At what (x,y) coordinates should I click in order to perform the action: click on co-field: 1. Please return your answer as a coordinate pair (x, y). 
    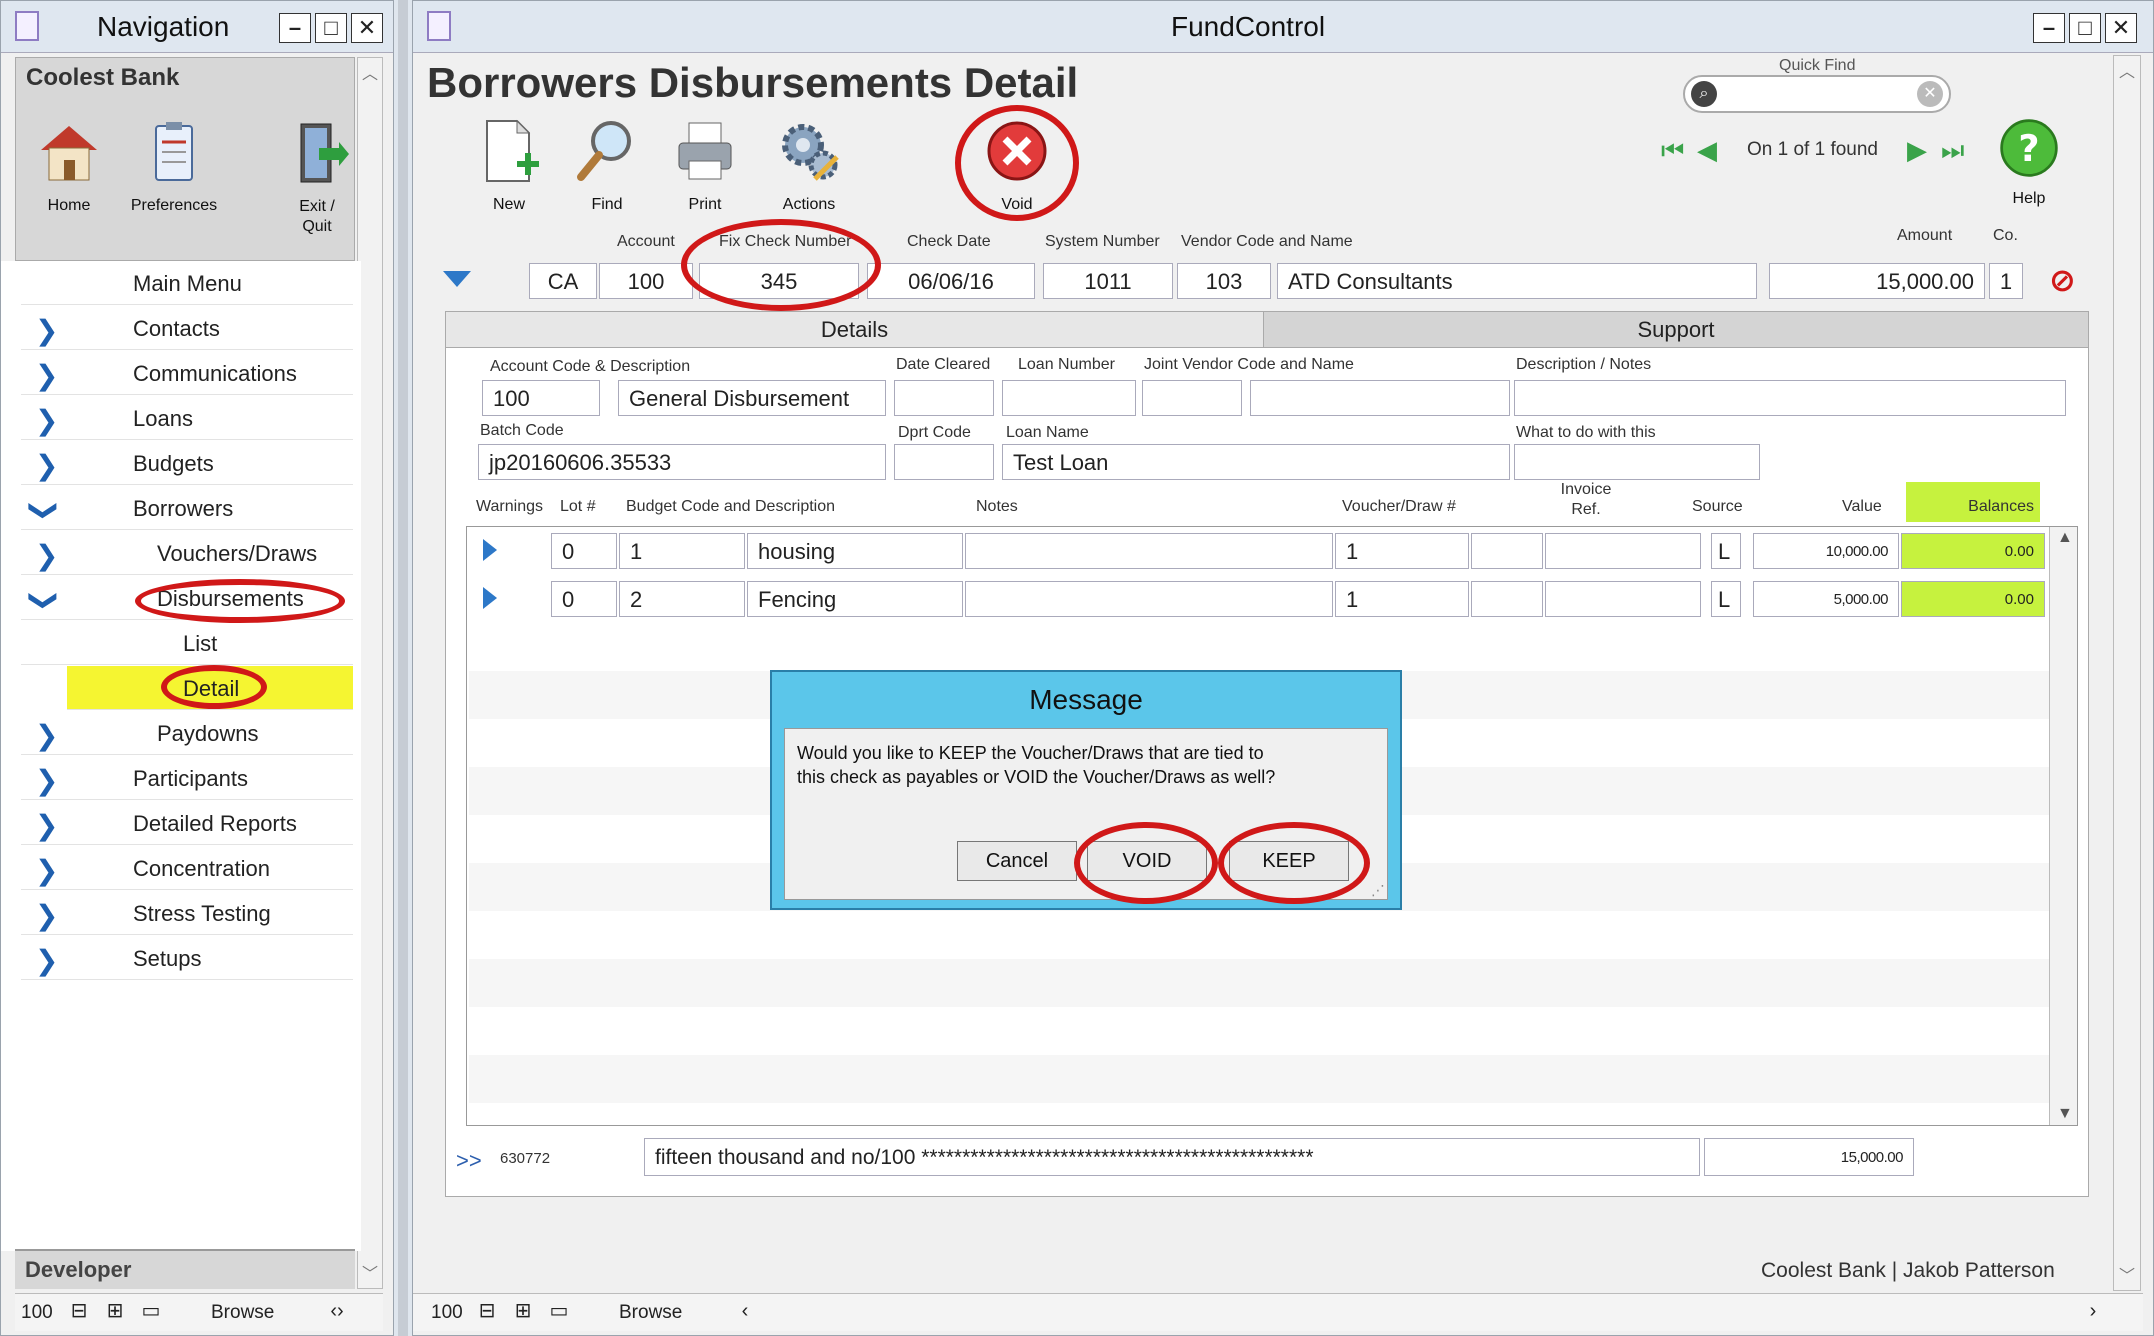
    Looking at the image, I should click on (2006, 281).